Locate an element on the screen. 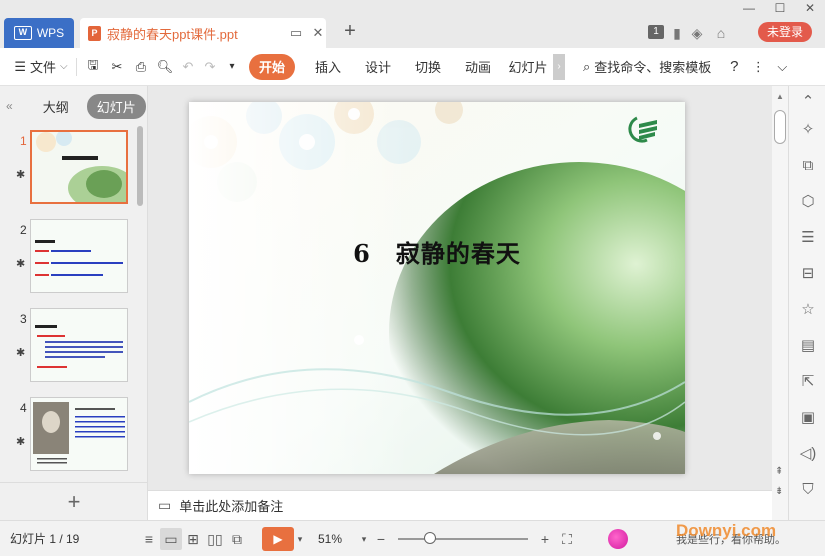  slide-thumbnail-4: 4 ✱ is located at coordinates (74, 437).